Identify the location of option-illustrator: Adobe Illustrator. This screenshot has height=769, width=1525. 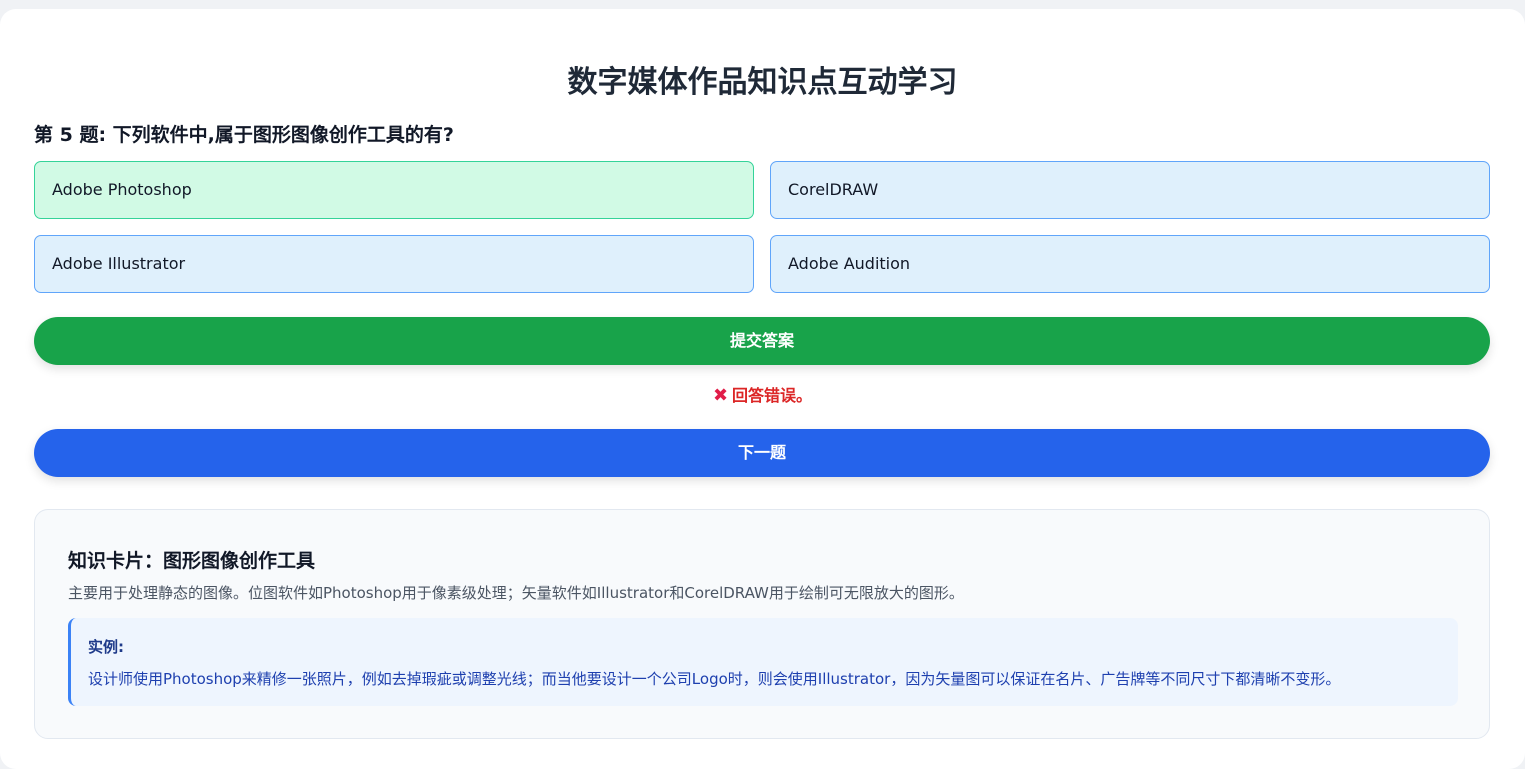
(394, 264).